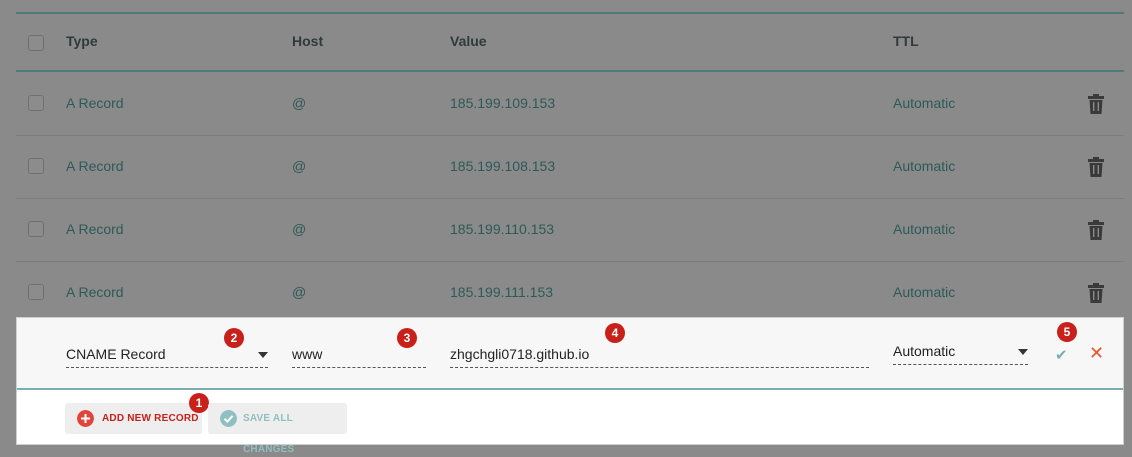 This screenshot has height=457, width=1132. I want to click on header-value: Value, so click(468, 41).